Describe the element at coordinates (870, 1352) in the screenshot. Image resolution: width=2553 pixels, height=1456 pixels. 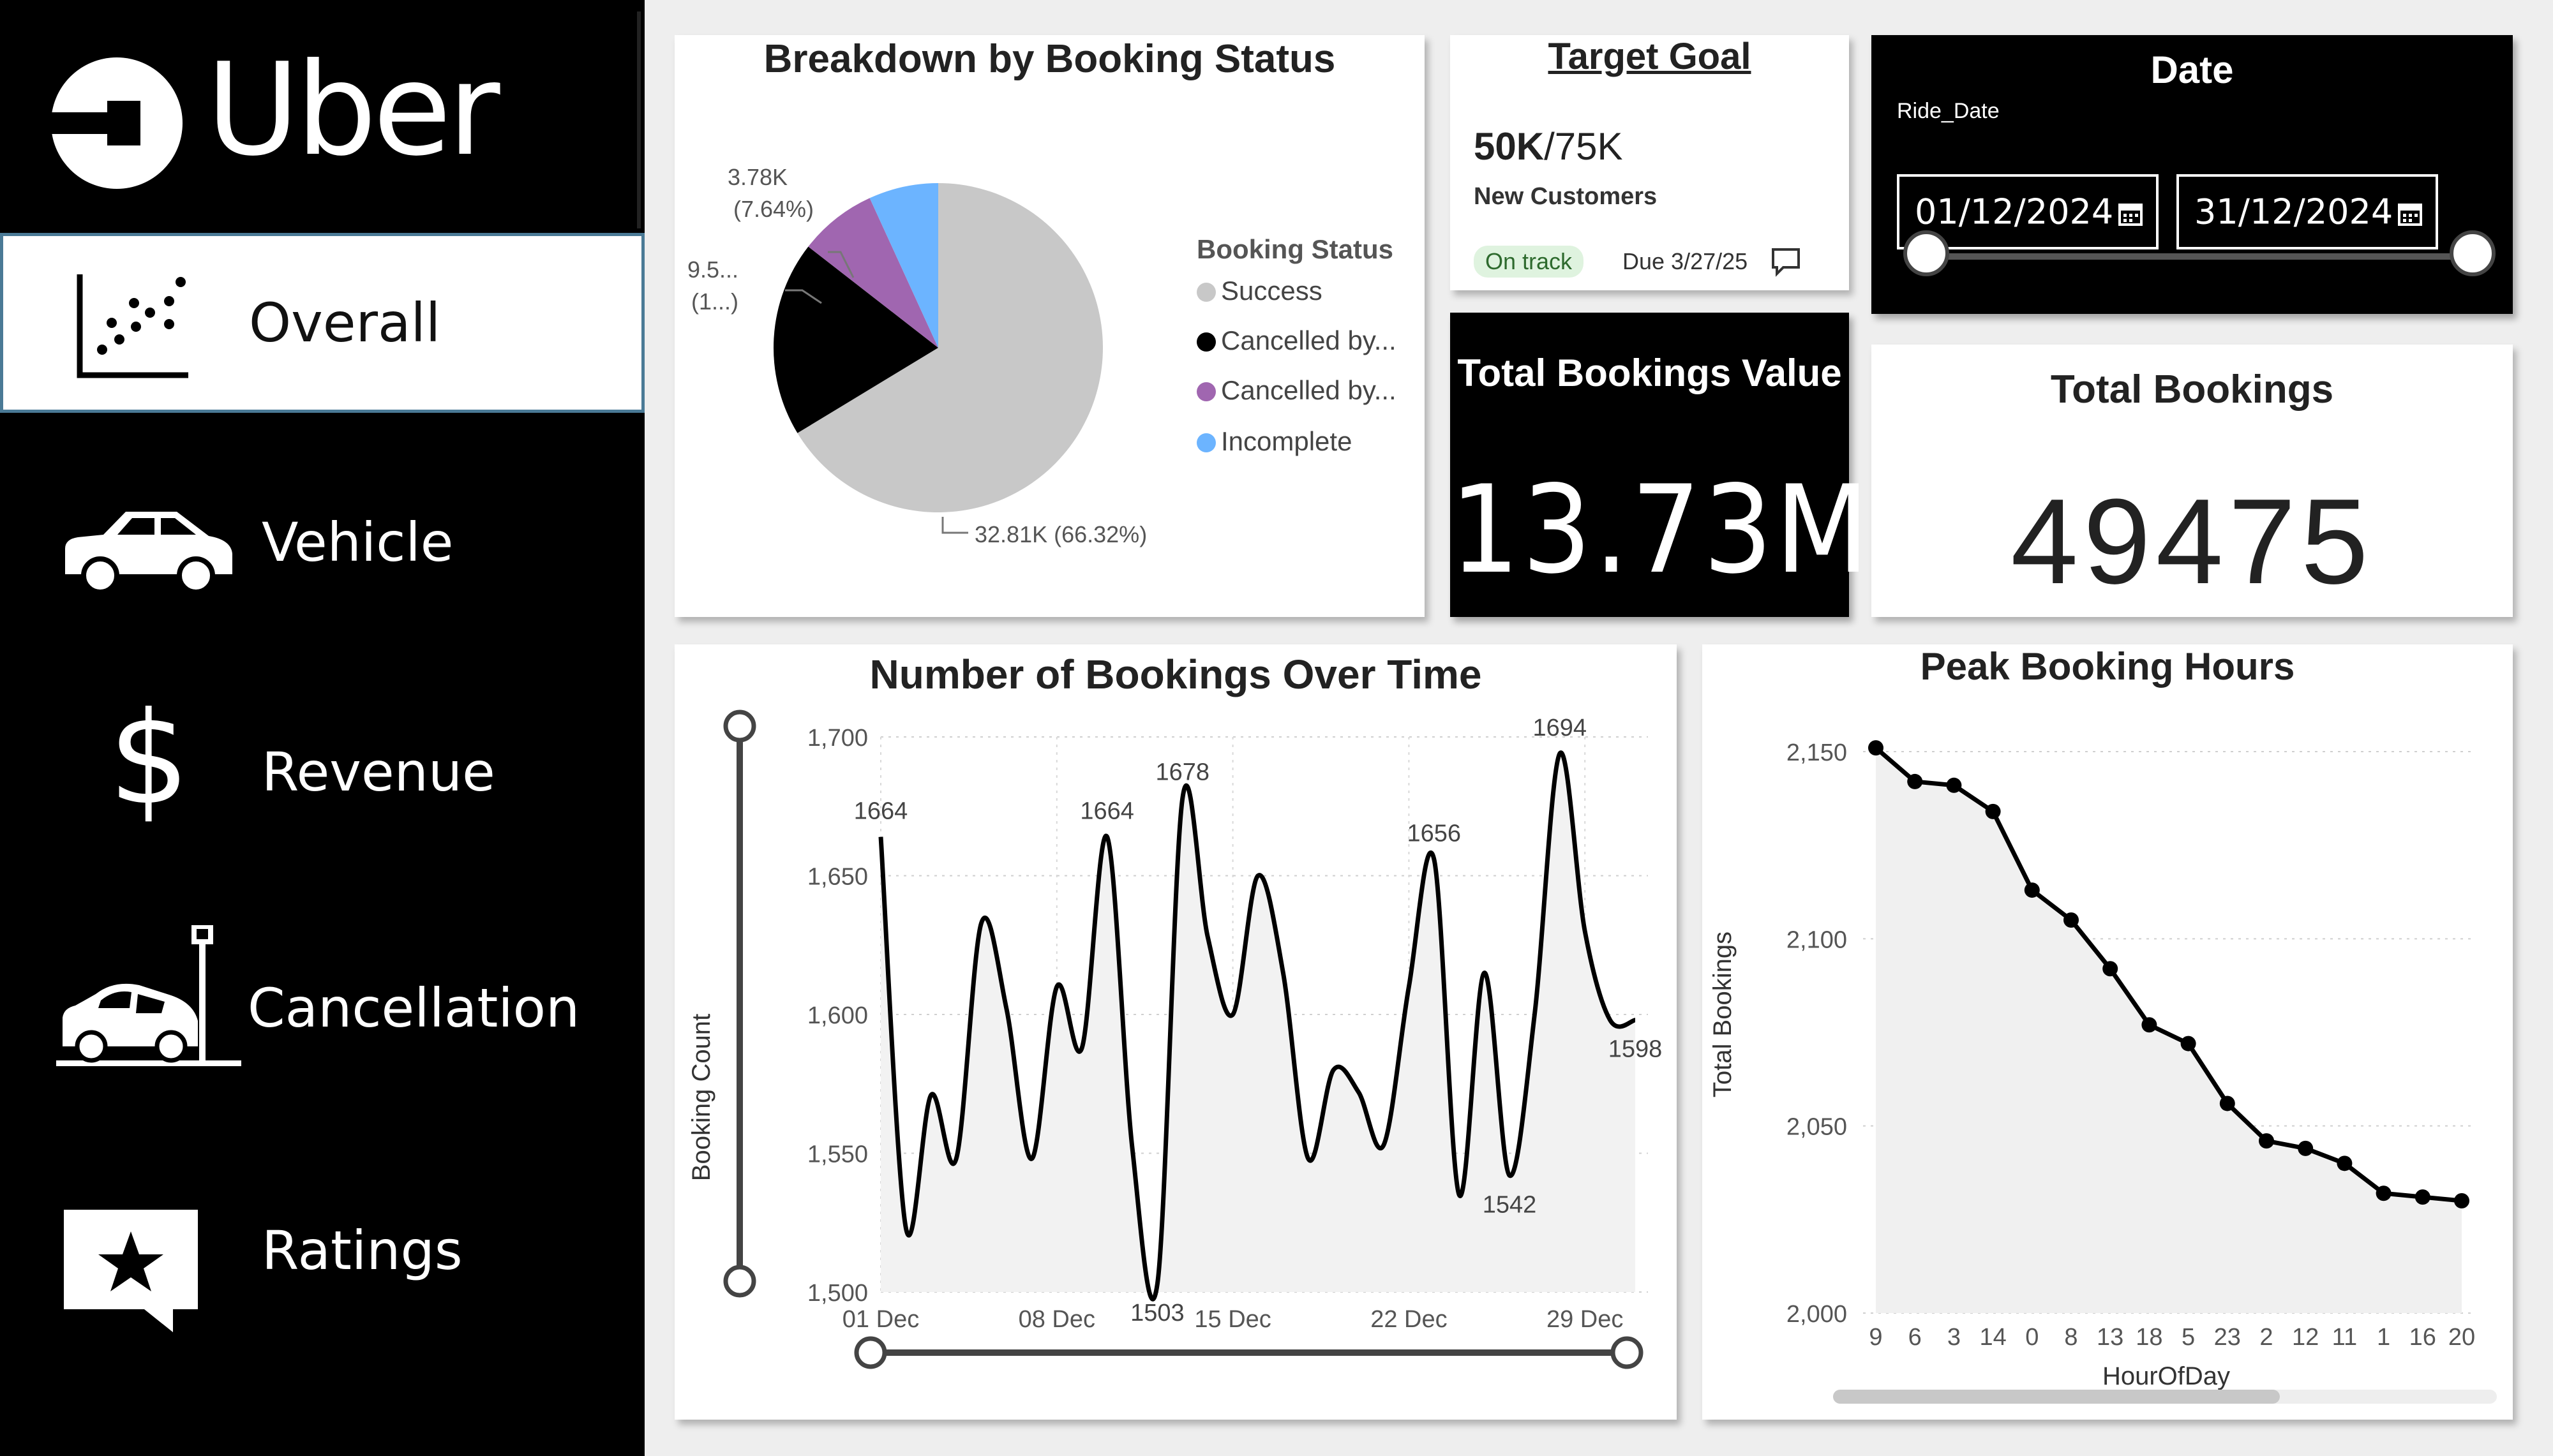
I see `x-range-start-handle` at that location.